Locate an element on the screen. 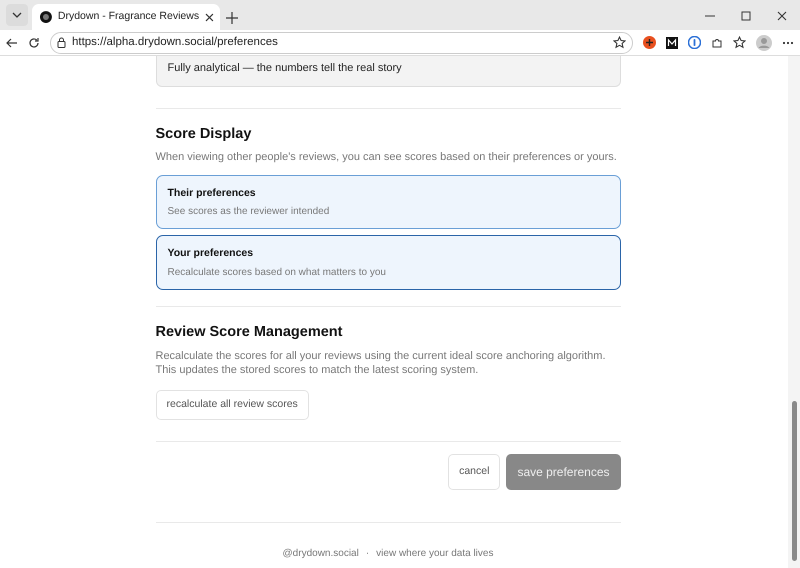  maximize-icon is located at coordinates (746, 16).